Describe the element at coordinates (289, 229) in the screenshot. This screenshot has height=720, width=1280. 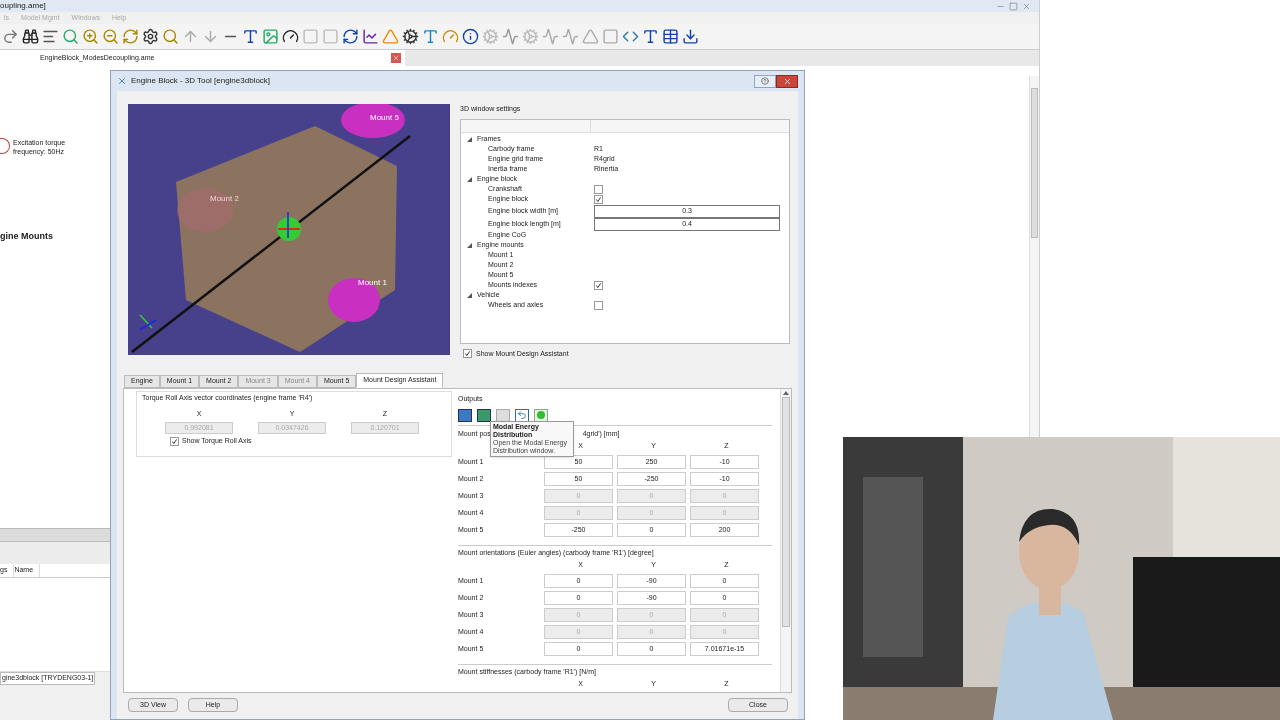
I see `3d-view: Mount 5 Mount 2 Mount 1` at that location.